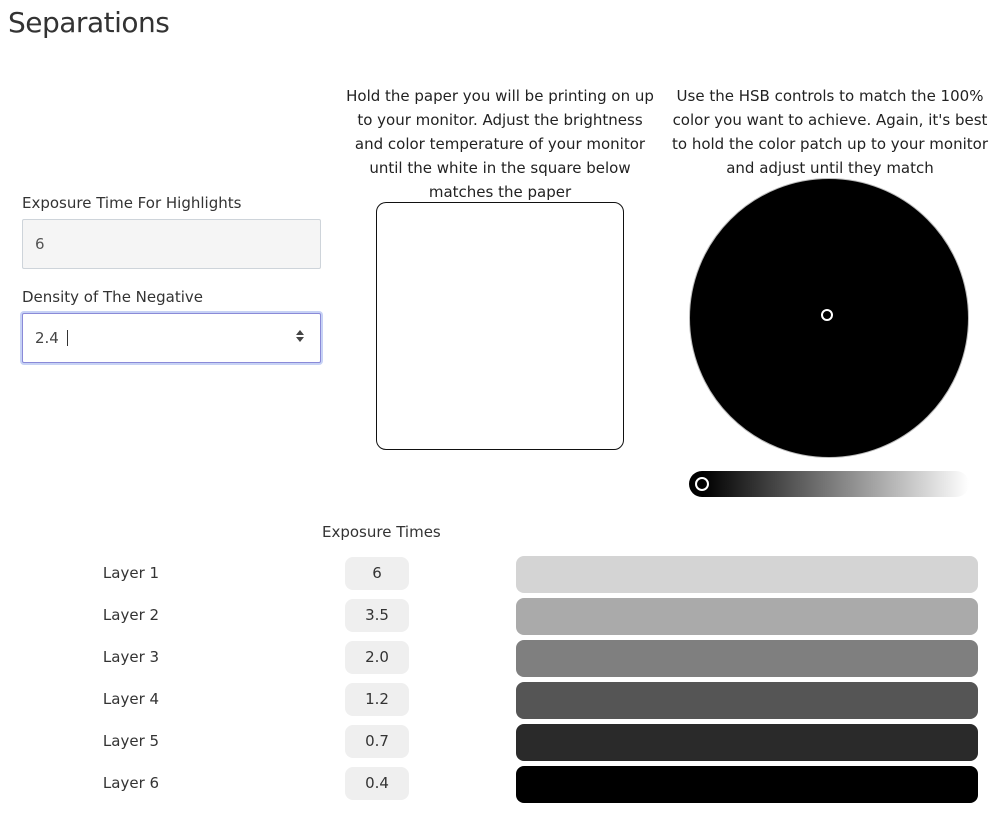 The height and width of the screenshot is (825, 998). What do you see at coordinates (500, 326) in the screenshot?
I see `paper-white-patch` at bounding box center [500, 326].